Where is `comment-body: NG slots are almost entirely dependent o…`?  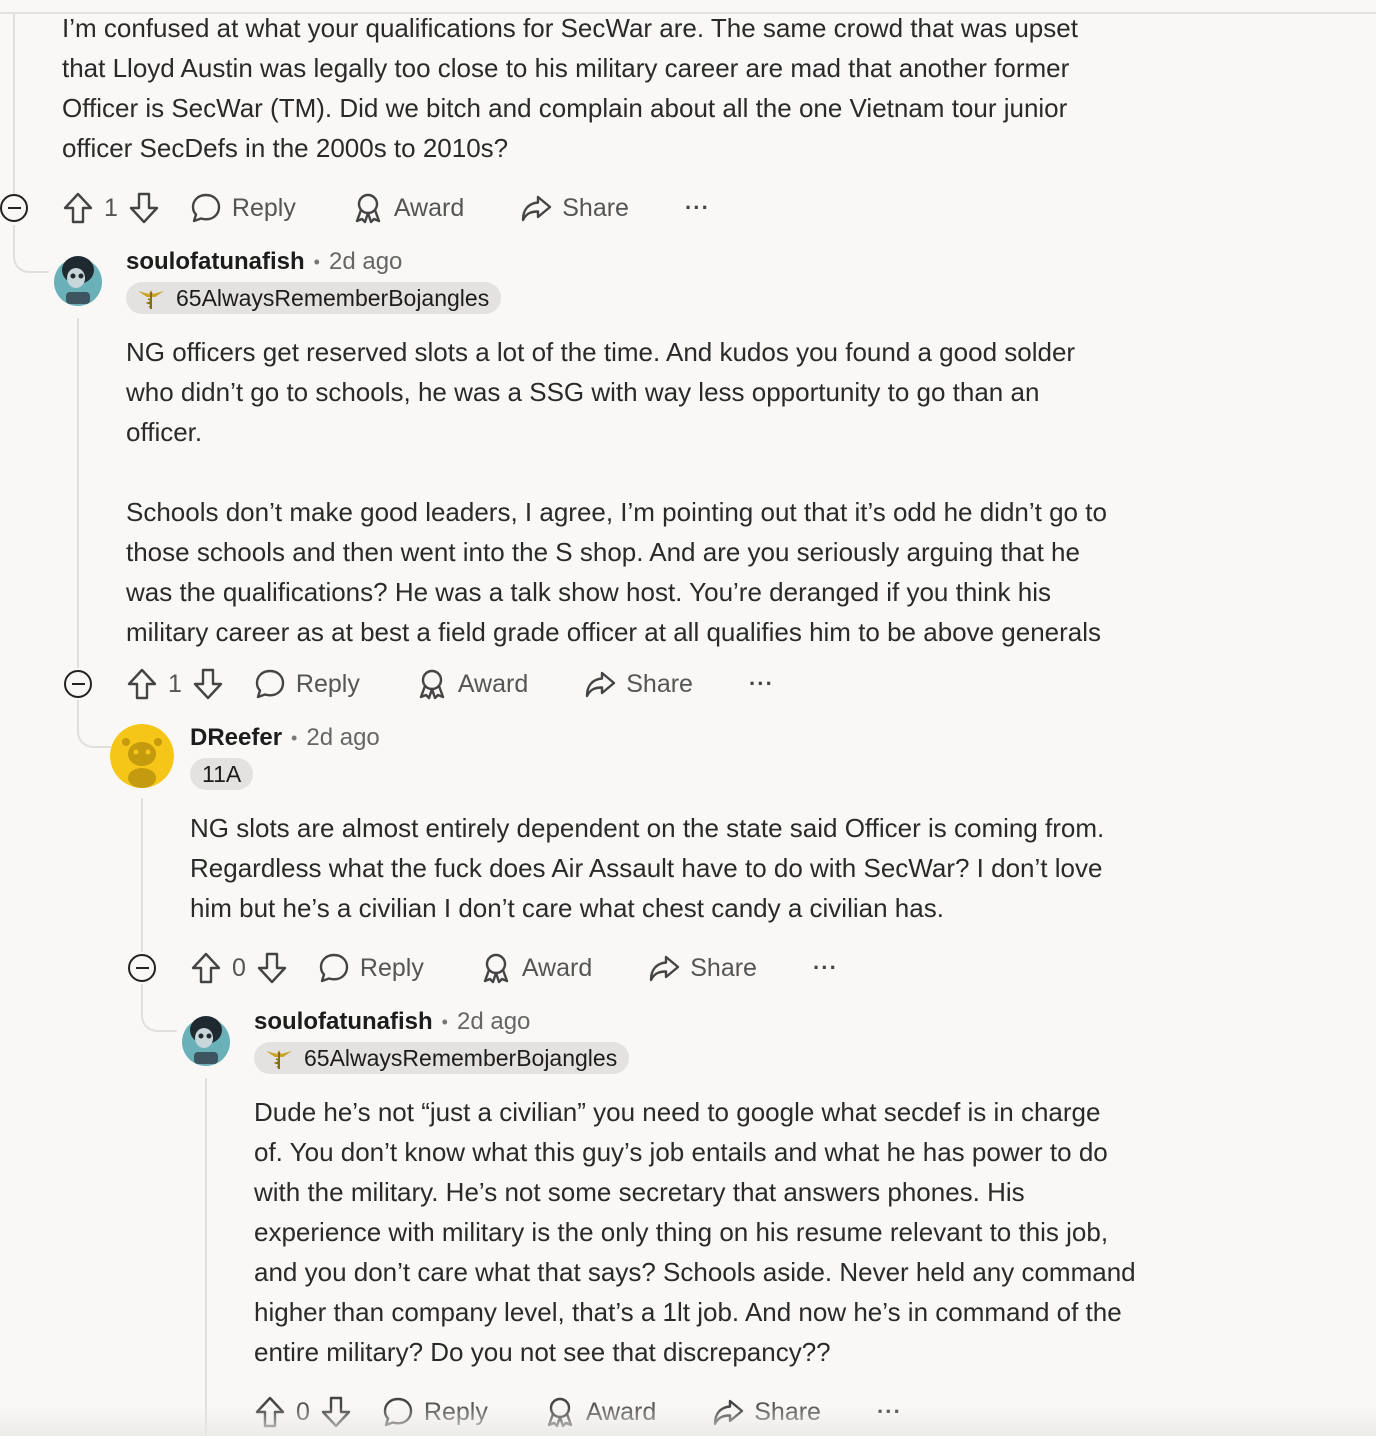
comment-body: NG slots are almost entirely dependent o… is located at coordinates (647, 868).